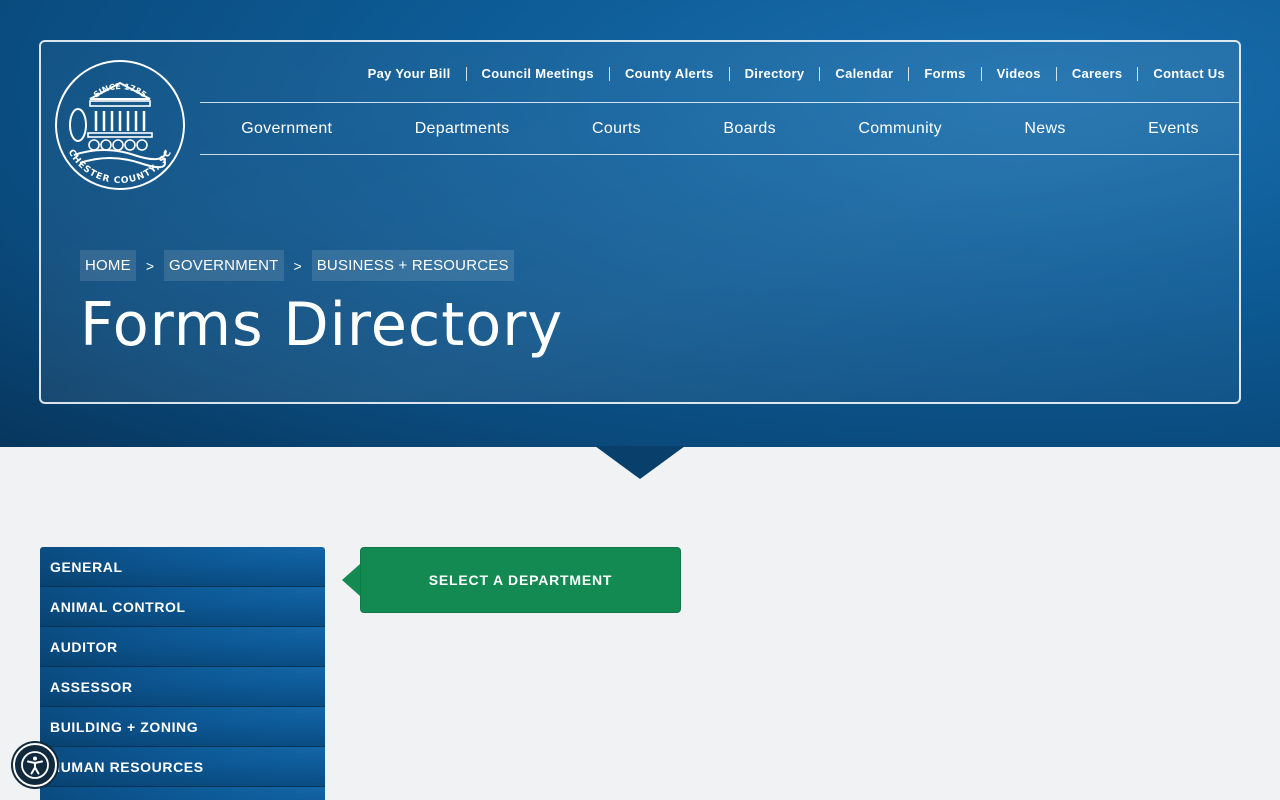  I want to click on sidebar-item-general: GENERAL, so click(182, 567).